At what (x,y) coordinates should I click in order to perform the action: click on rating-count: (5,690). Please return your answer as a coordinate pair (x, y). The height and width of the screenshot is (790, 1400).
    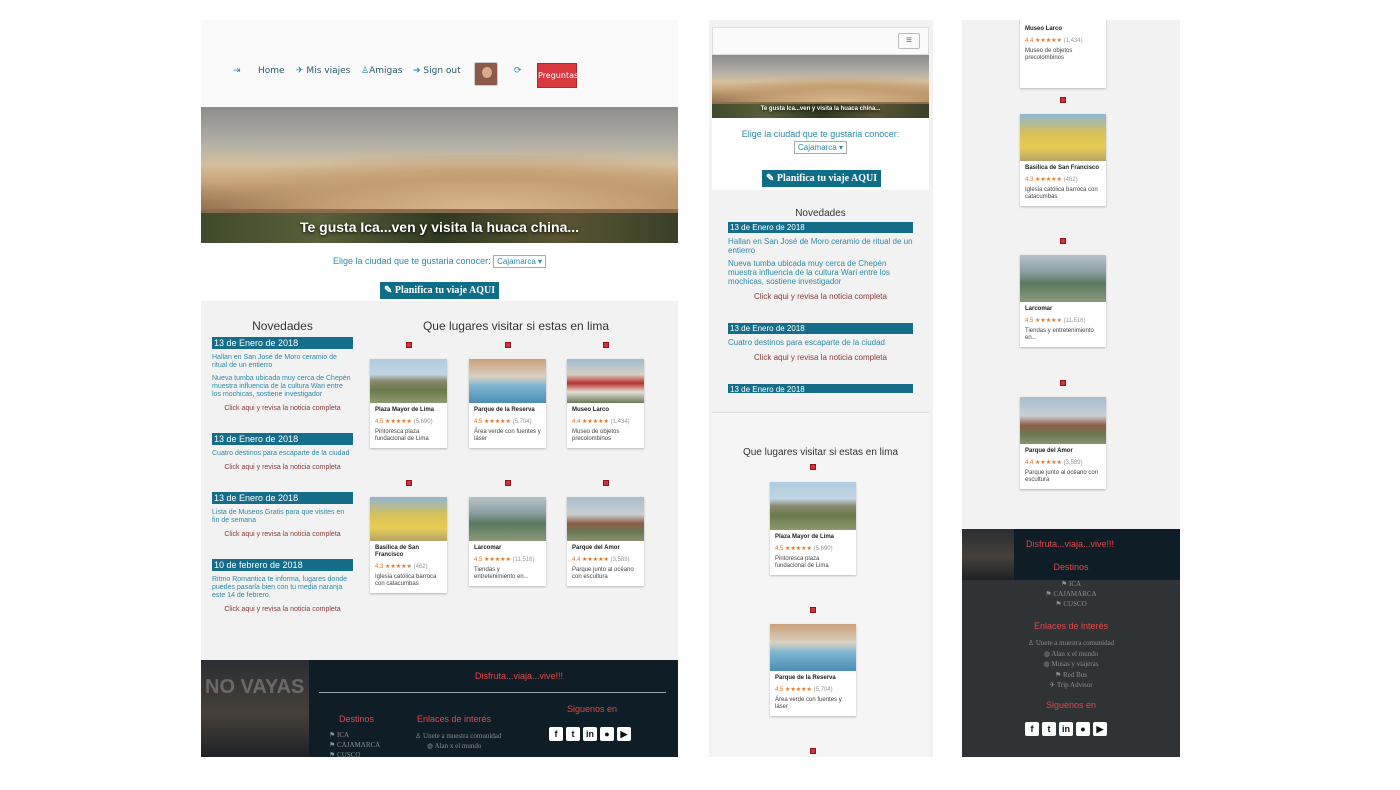
    Looking at the image, I should click on (423, 422).